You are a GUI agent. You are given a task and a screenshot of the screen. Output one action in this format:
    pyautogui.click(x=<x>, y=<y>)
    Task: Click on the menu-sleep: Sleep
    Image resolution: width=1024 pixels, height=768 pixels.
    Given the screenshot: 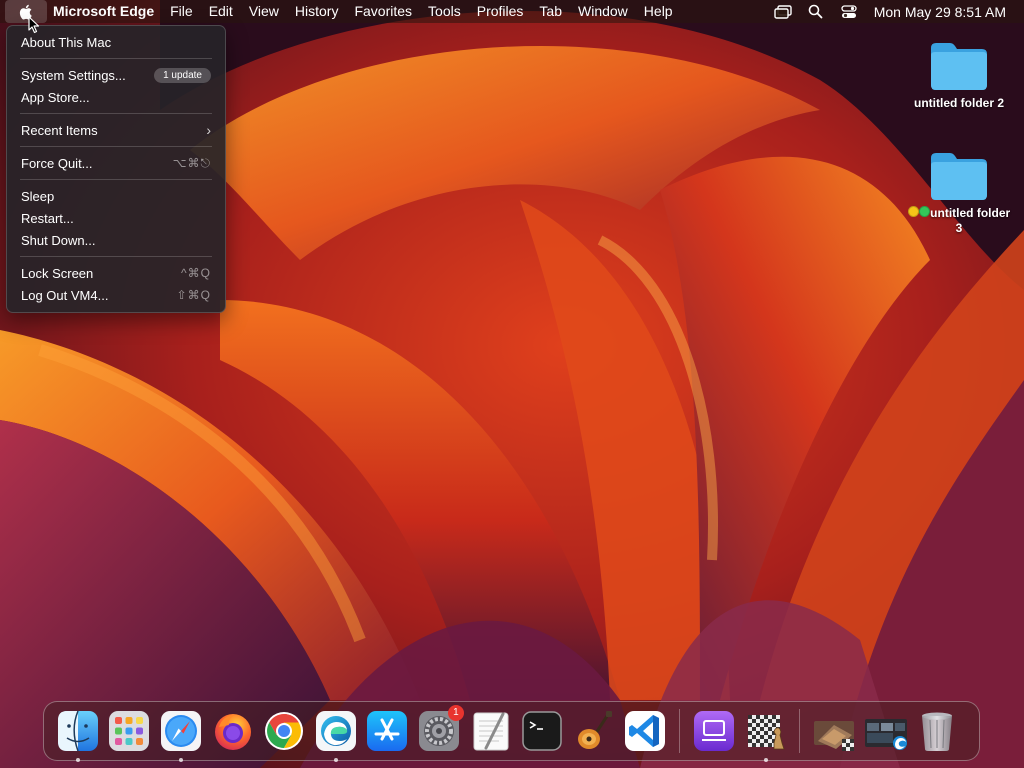 What is the action you would take?
    pyautogui.click(x=116, y=196)
    